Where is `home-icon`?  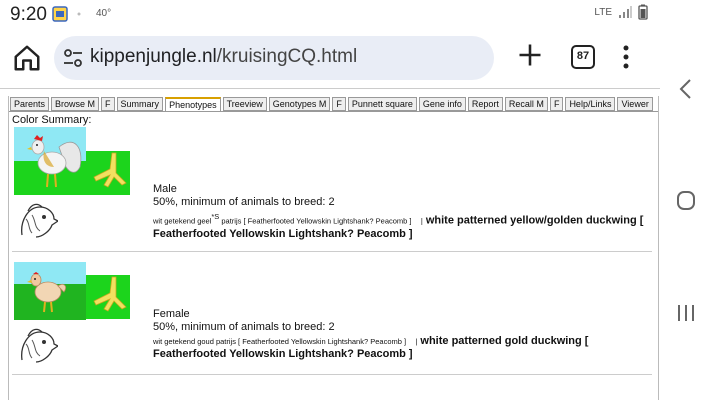
home-icon is located at coordinates (27, 58).